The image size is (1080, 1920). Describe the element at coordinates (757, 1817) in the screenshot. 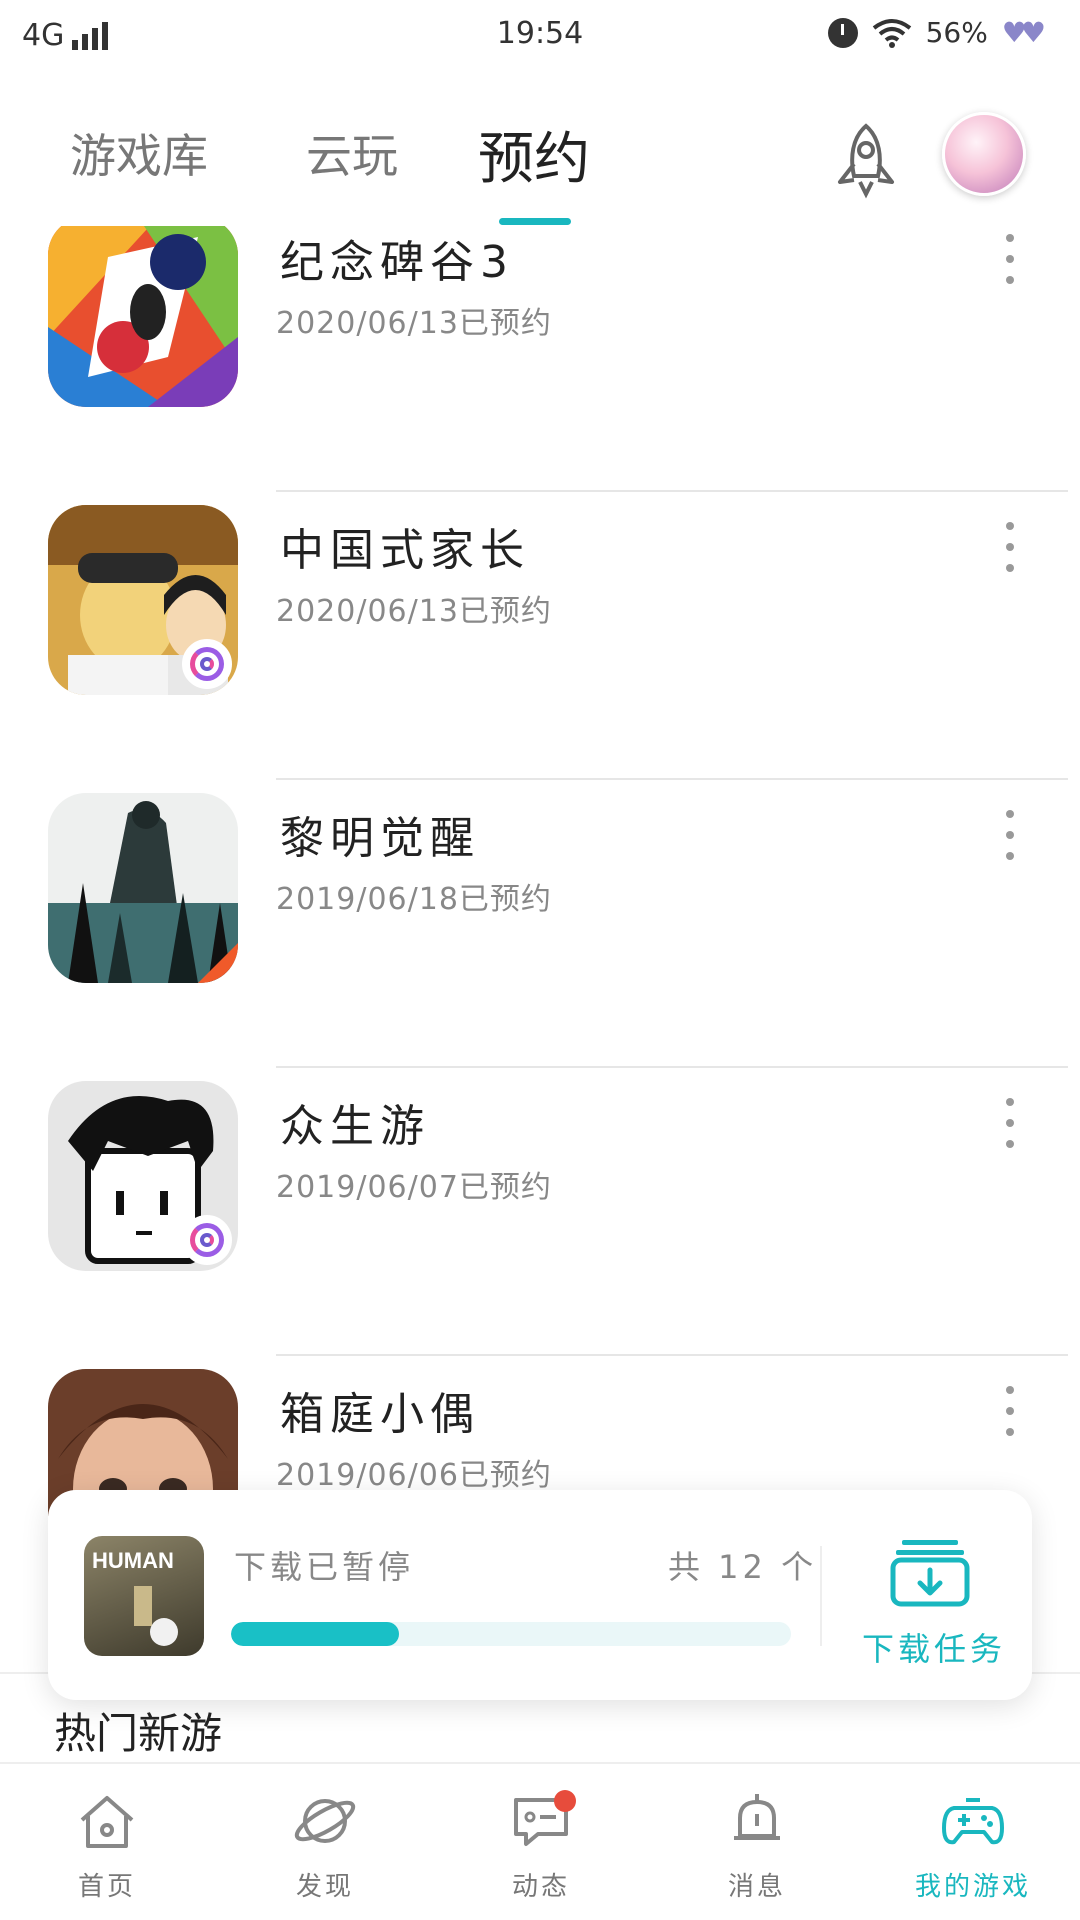

I see `bell-icon` at that location.